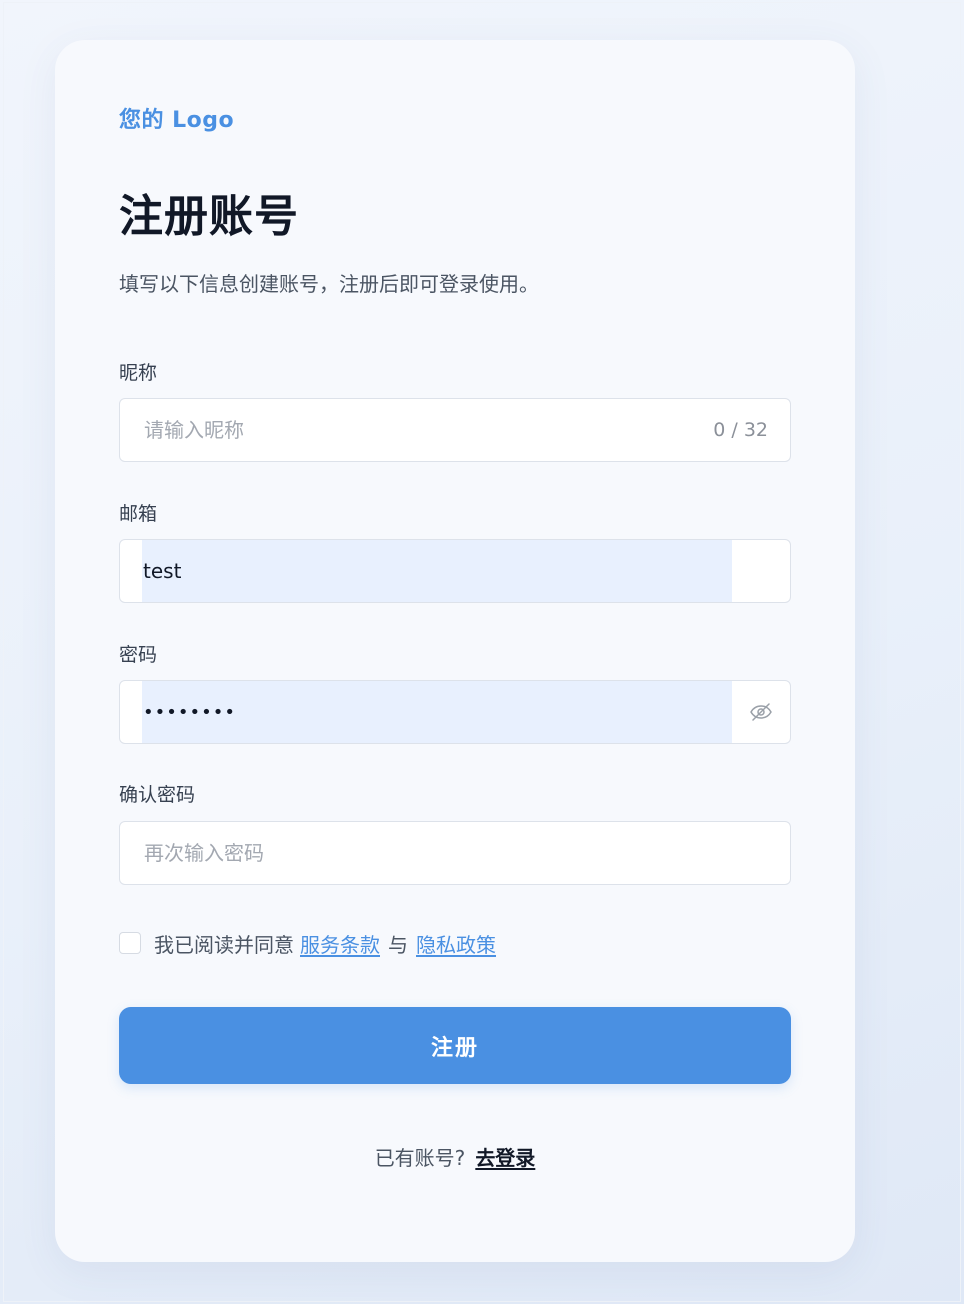  I want to click on privacy-policy-link: 隐私政策, so click(456, 943).